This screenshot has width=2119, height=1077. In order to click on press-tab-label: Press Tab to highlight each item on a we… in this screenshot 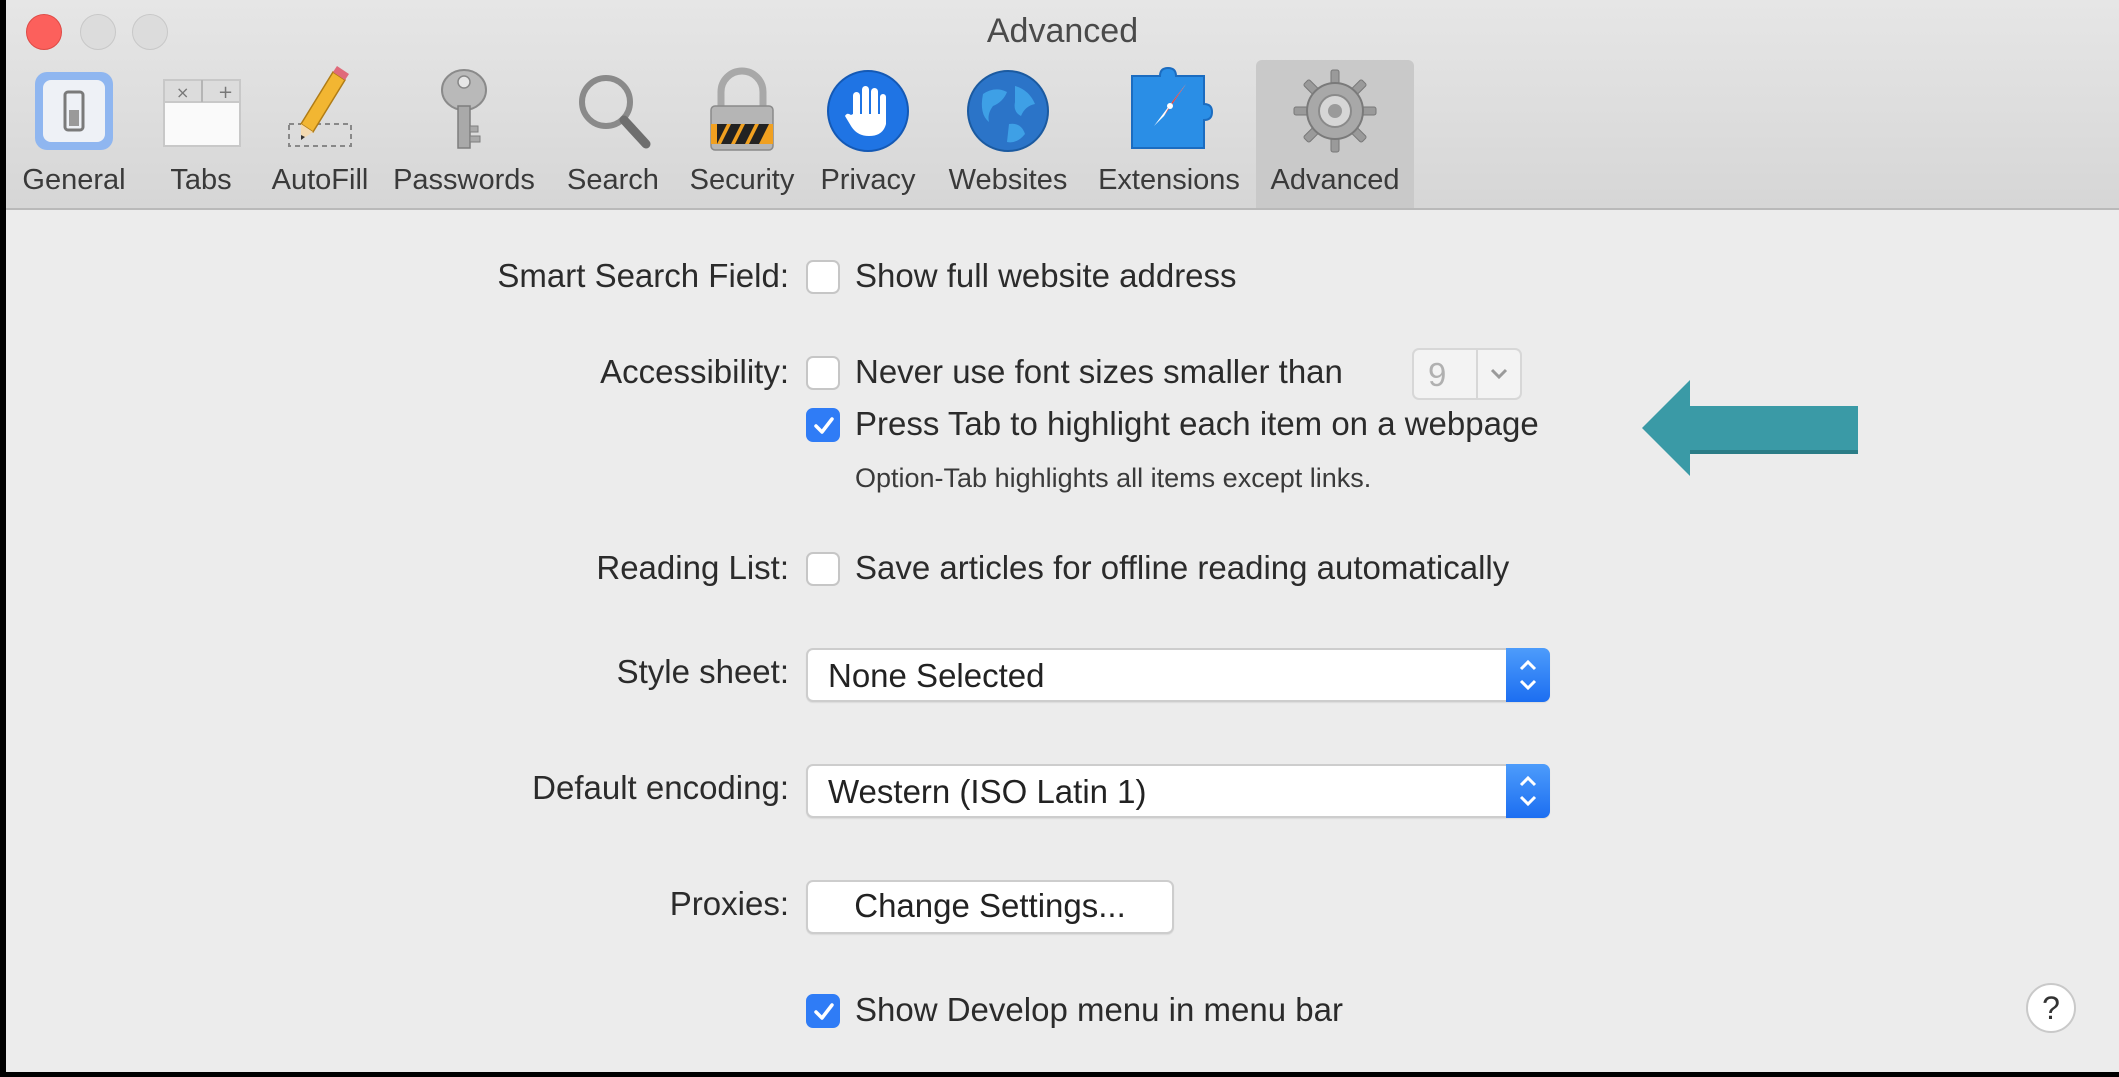, I will do `click(1197, 424)`.